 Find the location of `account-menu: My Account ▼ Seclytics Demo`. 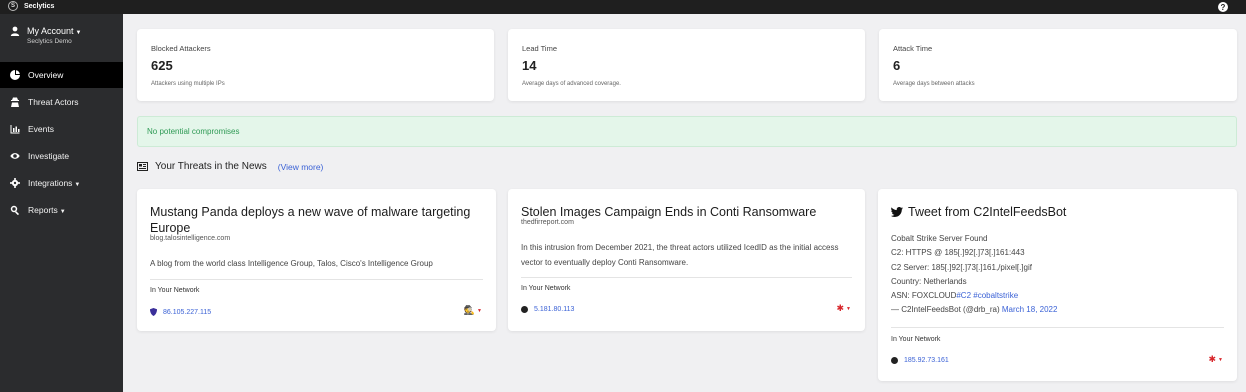

account-menu: My Account ▼ Seclytics Demo is located at coordinates (45, 35).